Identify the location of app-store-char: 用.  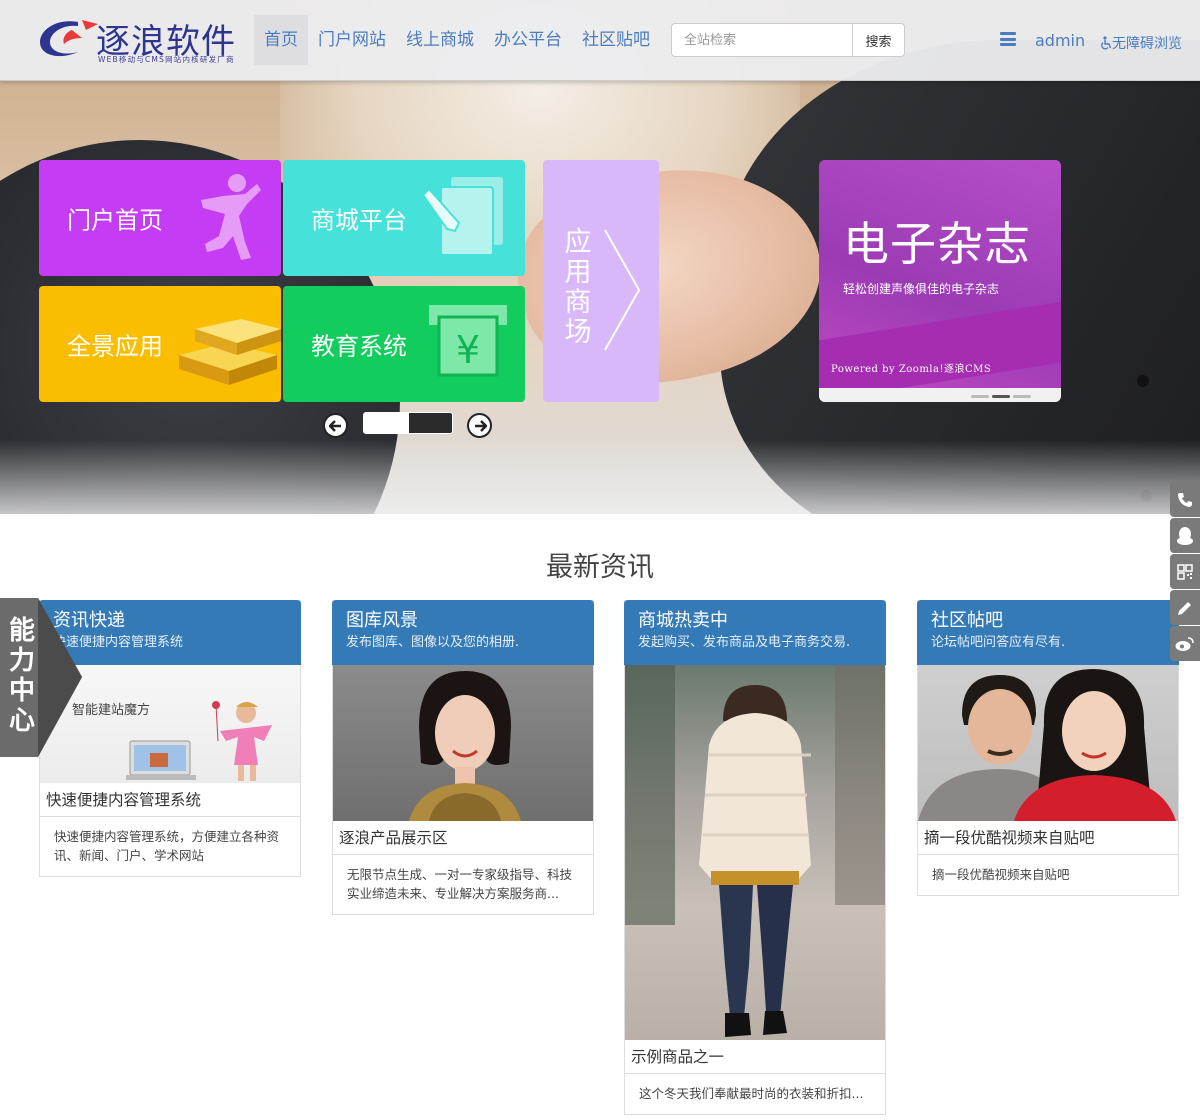
(578, 272).